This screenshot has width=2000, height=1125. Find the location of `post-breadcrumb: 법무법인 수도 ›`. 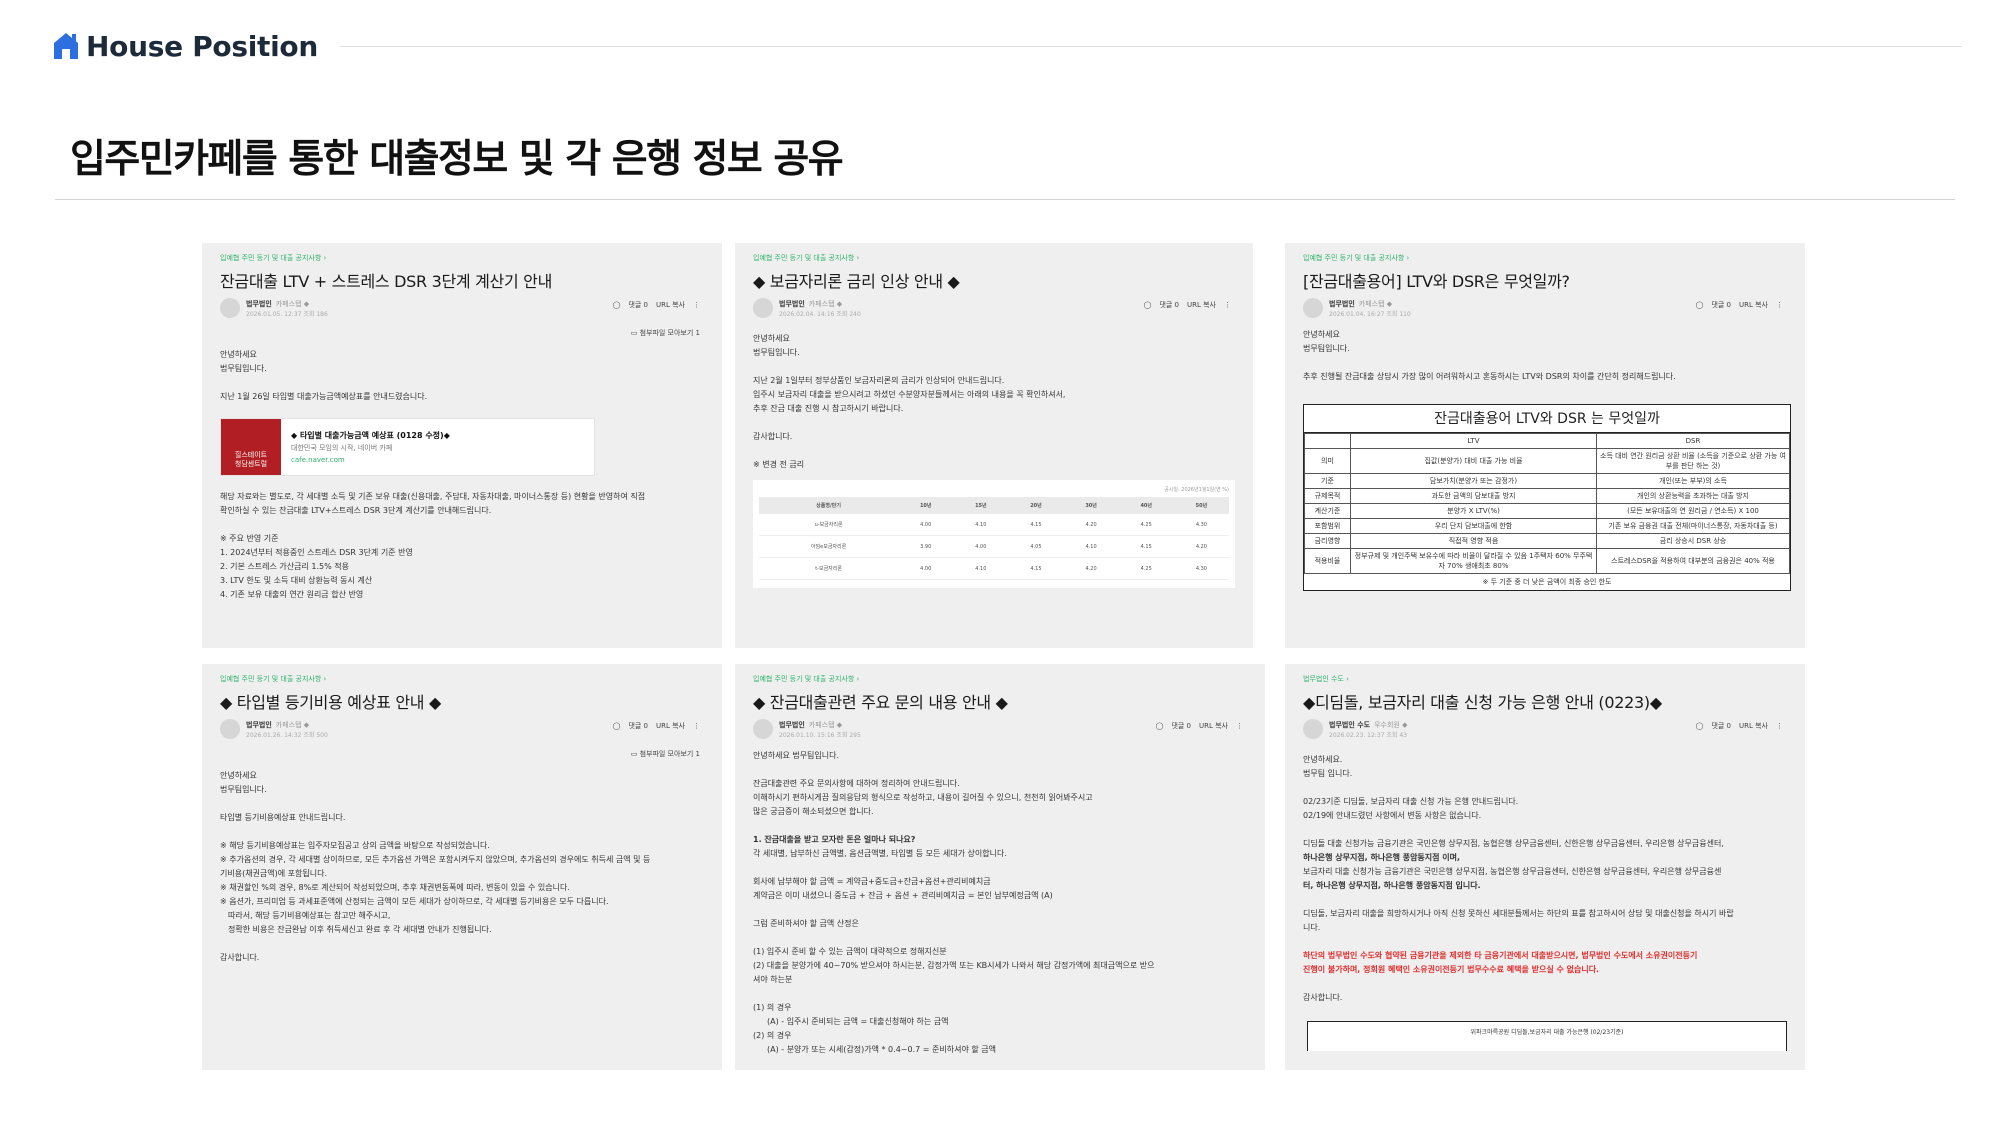

post-breadcrumb: 법무법인 수도 › is located at coordinates (1545, 679).